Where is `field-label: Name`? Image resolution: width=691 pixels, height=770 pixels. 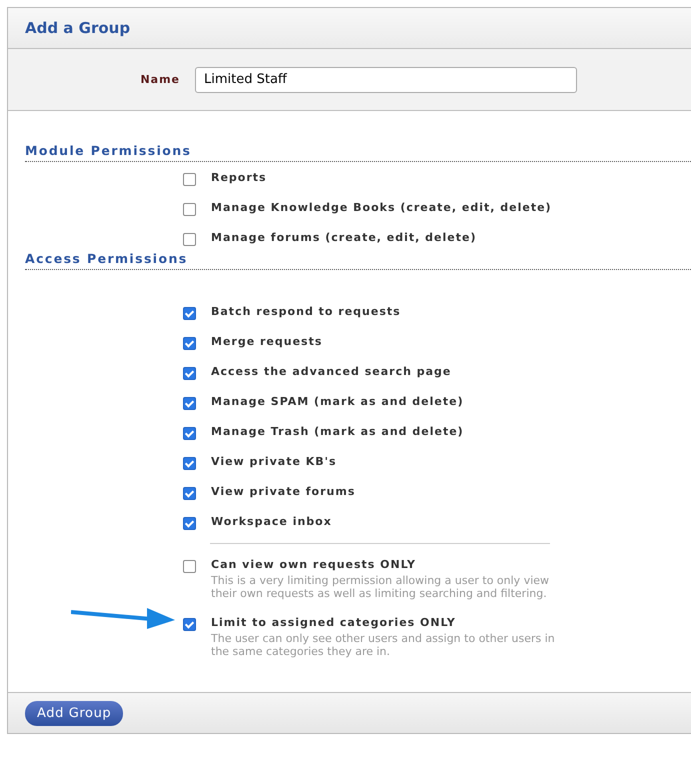
field-label: Name is located at coordinates (160, 79).